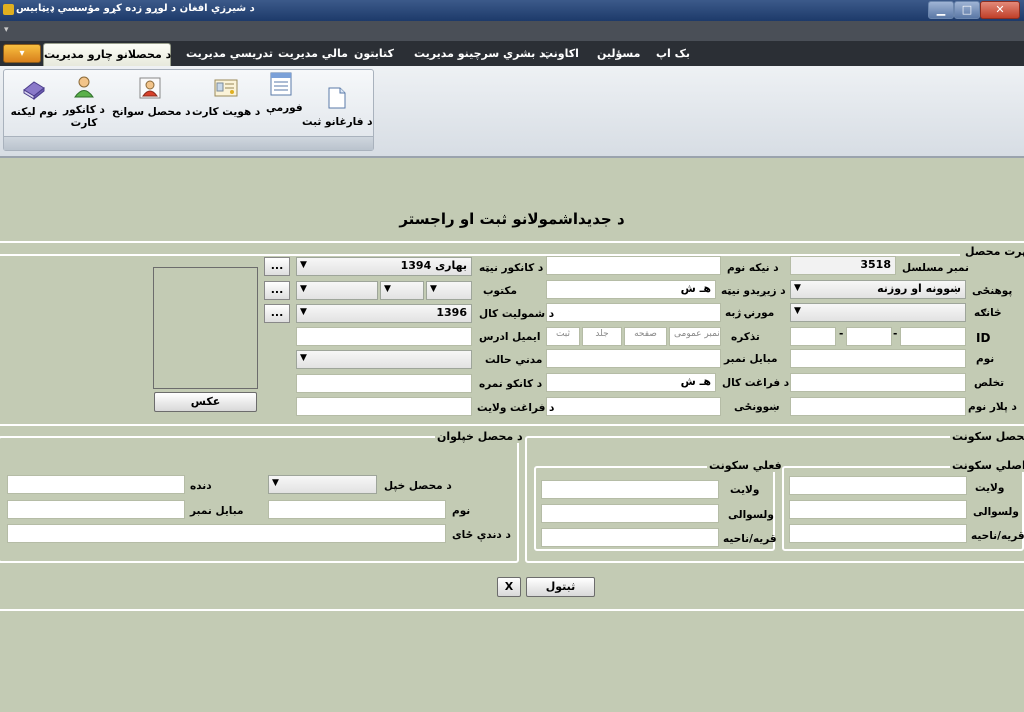 The width and height of the screenshot is (1024, 712). What do you see at coordinates (985, 359) in the screenshot?
I see `name-label: نوم` at bounding box center [985, 359].